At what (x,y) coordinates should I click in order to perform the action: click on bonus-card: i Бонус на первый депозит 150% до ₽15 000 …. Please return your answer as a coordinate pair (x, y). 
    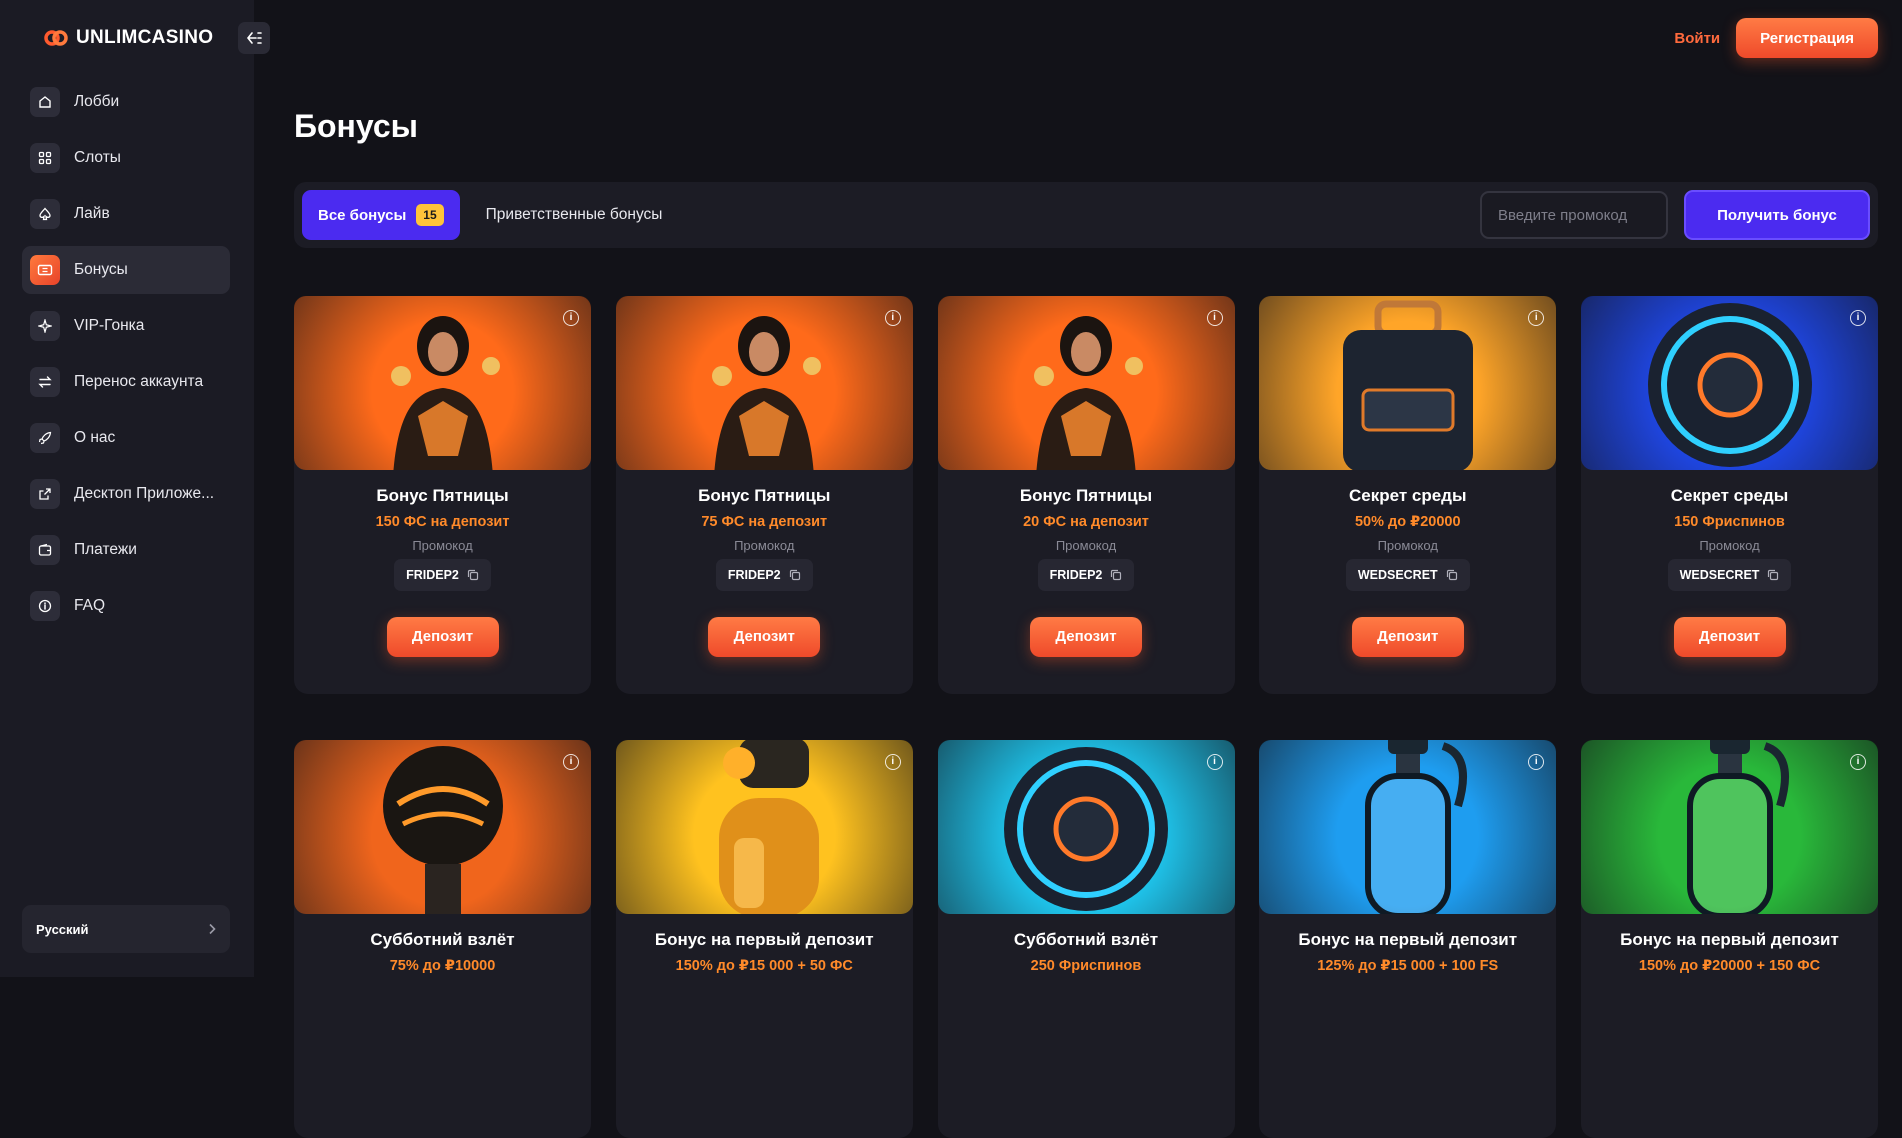
    Looking at the image, I should click on (764, 939).